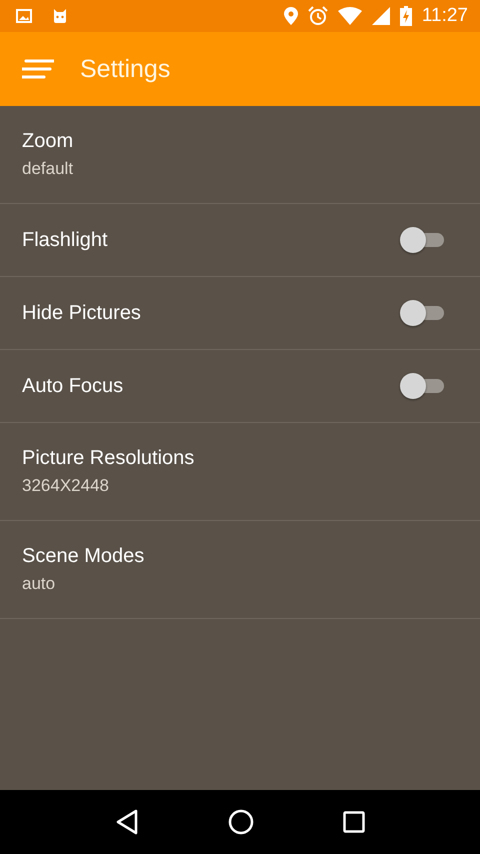 The height and width of the screenshot is (854, 480). I want to click on setting-title: Hide Pictures, so click(81, 313).